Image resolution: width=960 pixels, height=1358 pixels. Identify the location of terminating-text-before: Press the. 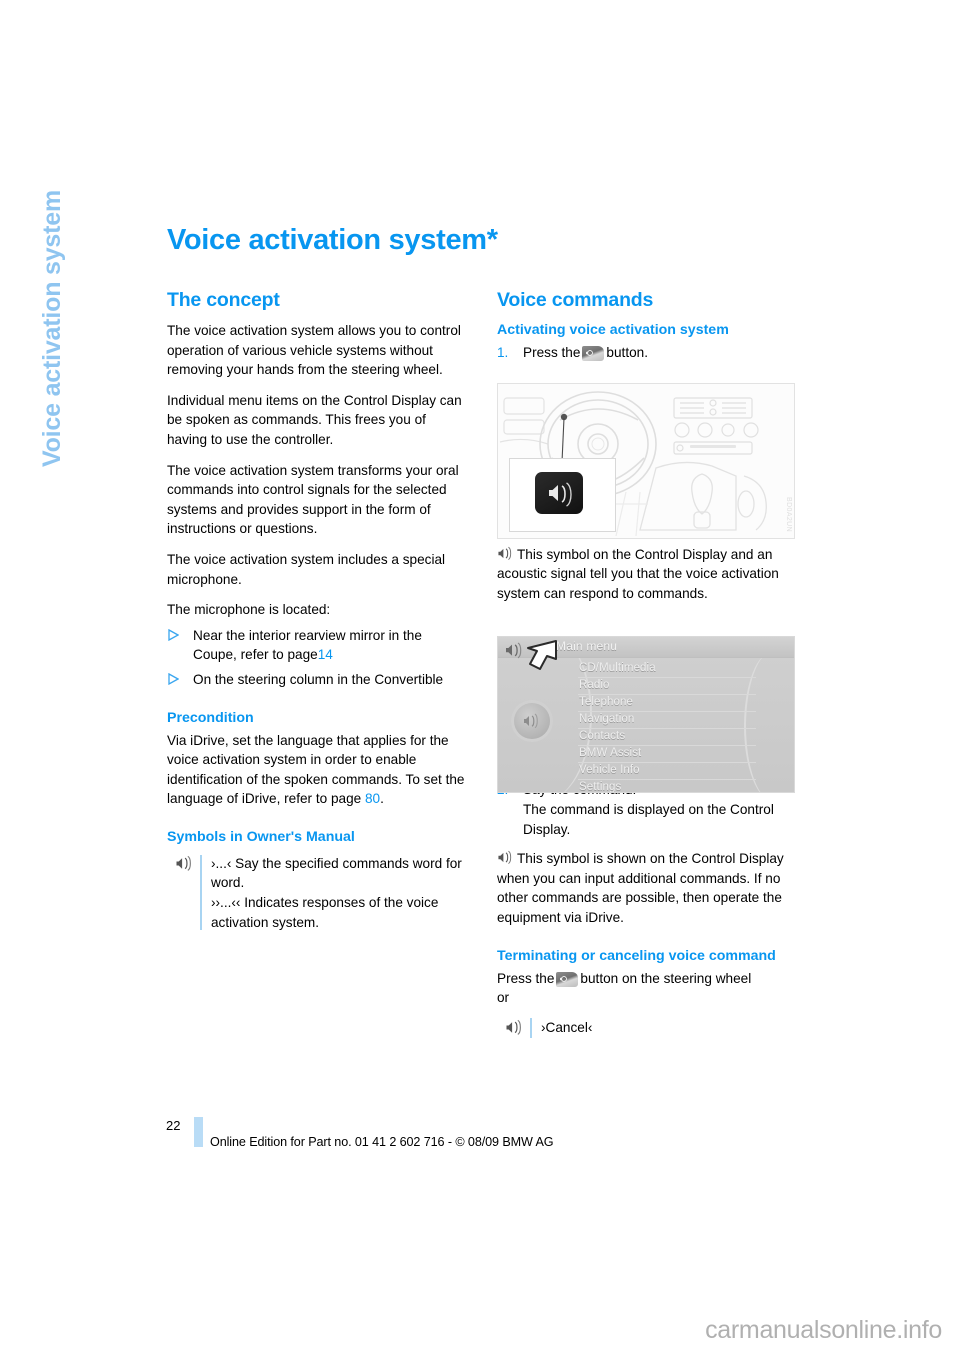
(526, 978).